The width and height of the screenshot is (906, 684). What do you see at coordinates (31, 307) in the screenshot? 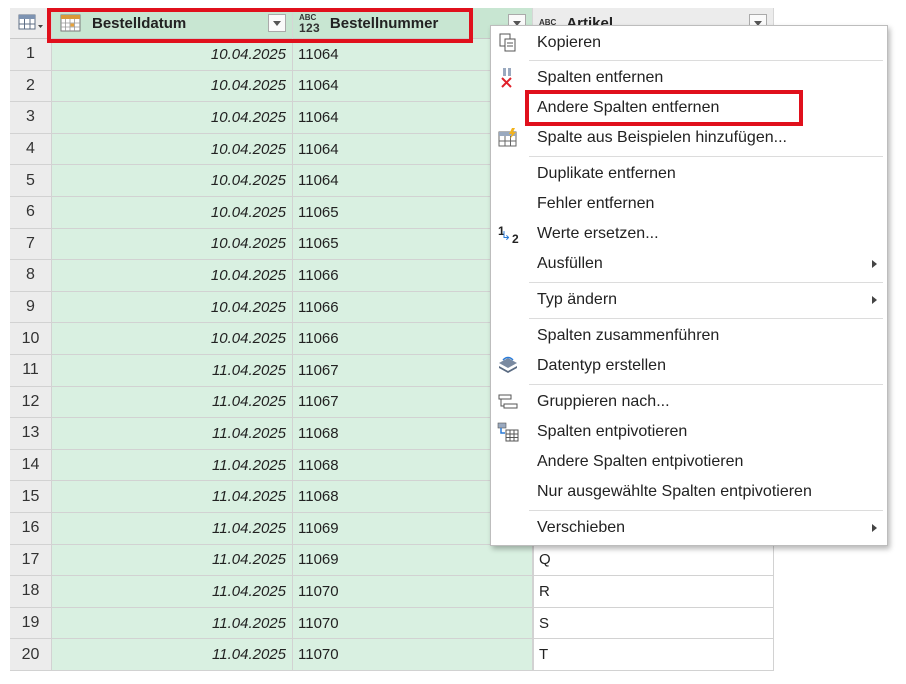
I see `row-number: 9` at bounding box center [31, 307].